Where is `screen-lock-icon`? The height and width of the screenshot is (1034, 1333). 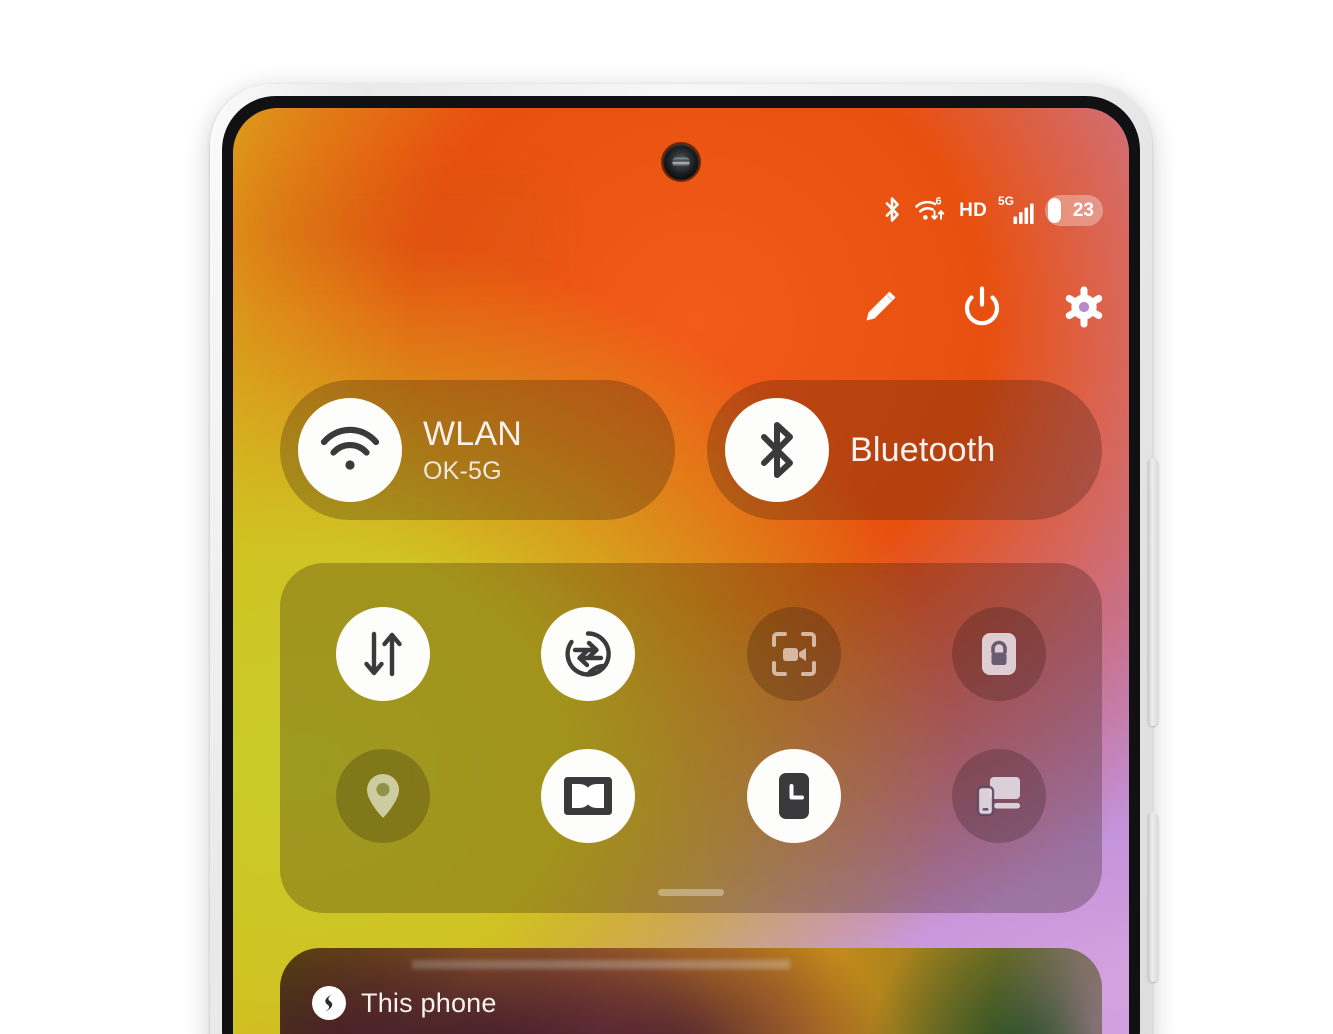
screen-lock-icon is located at coordinates (999, 654).